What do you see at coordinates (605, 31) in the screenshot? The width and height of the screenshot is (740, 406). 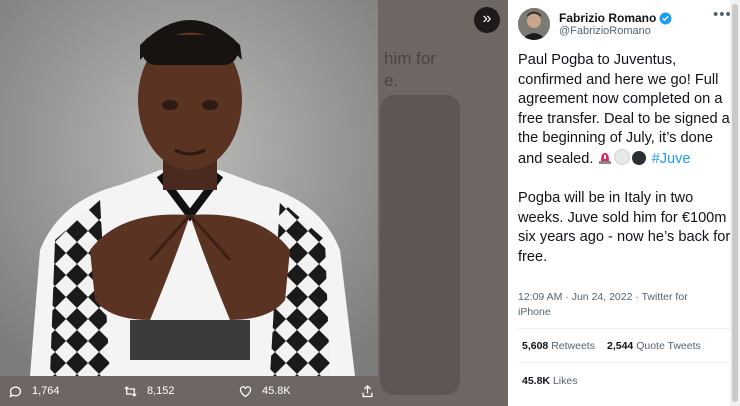 I see `author-handle: @FabrizioRomano` at bounding box center [605, 31].